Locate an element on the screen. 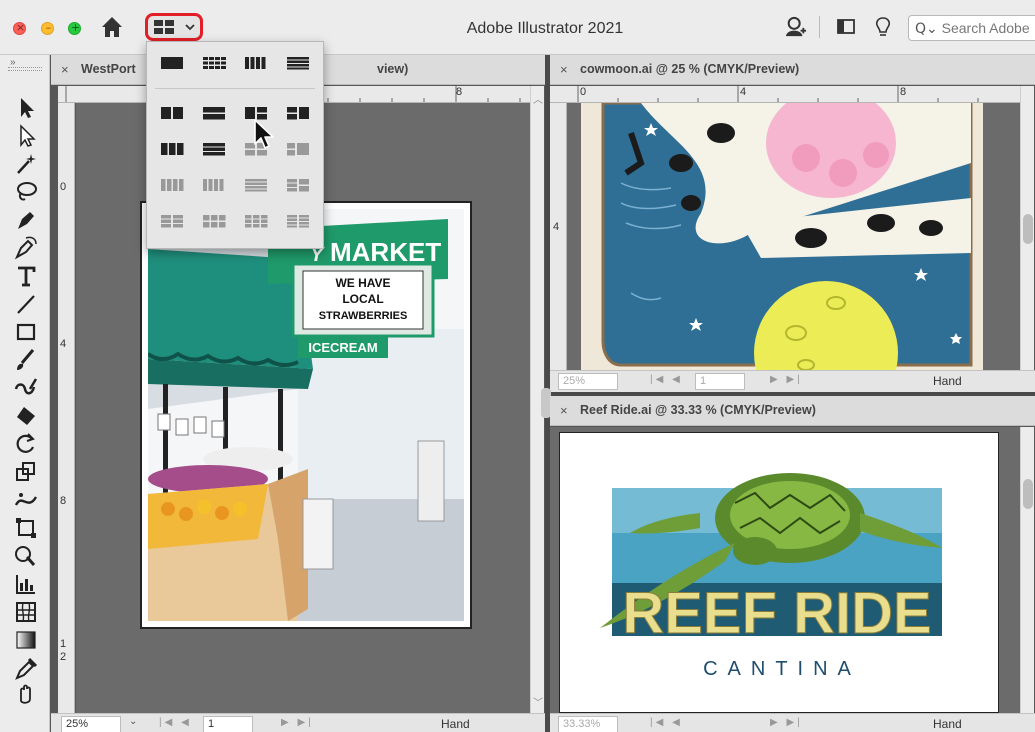 This screenshot has width=1035, height=732. width-tool-icon is located at coordinates (26, 500).